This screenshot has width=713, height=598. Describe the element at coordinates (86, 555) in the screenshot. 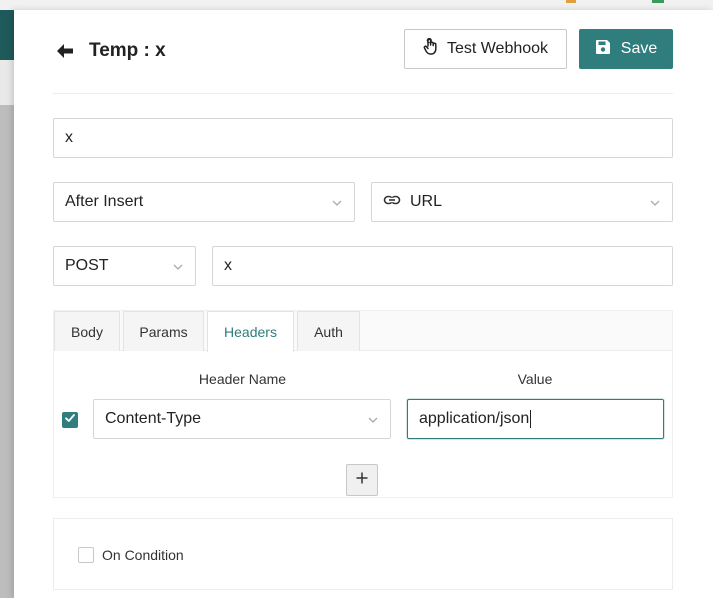

I see `on-condition-checkbox` at that location.